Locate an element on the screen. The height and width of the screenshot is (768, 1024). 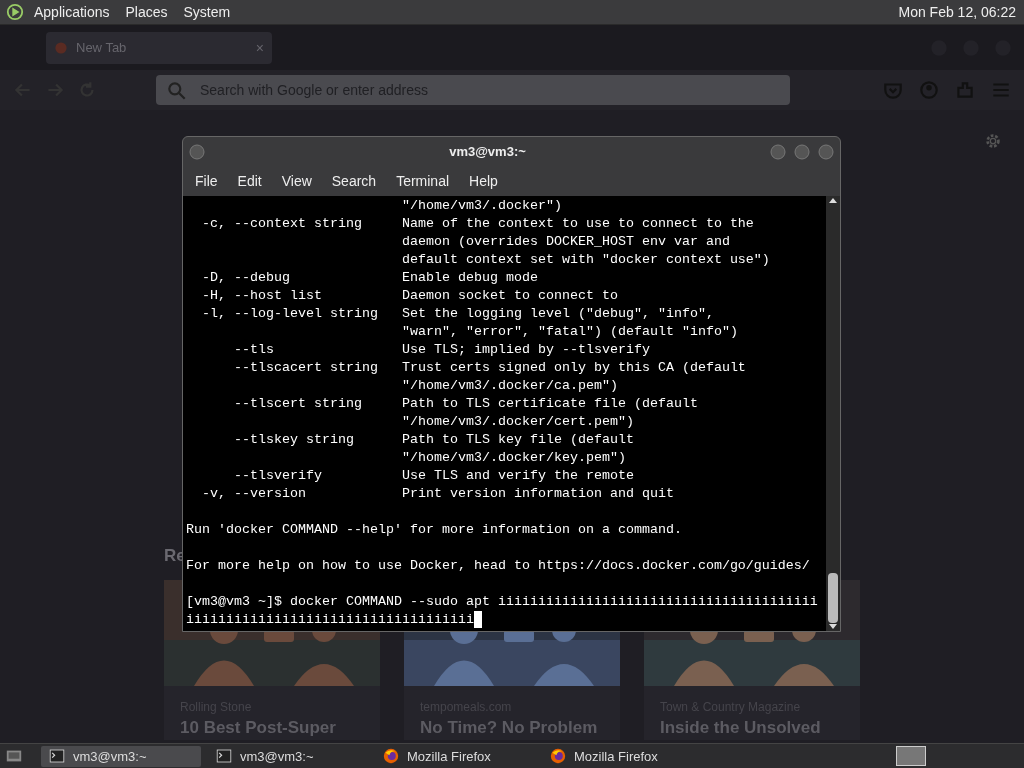
terminal-line: default context set with "docker context use") is located at coordinates (585, 259).